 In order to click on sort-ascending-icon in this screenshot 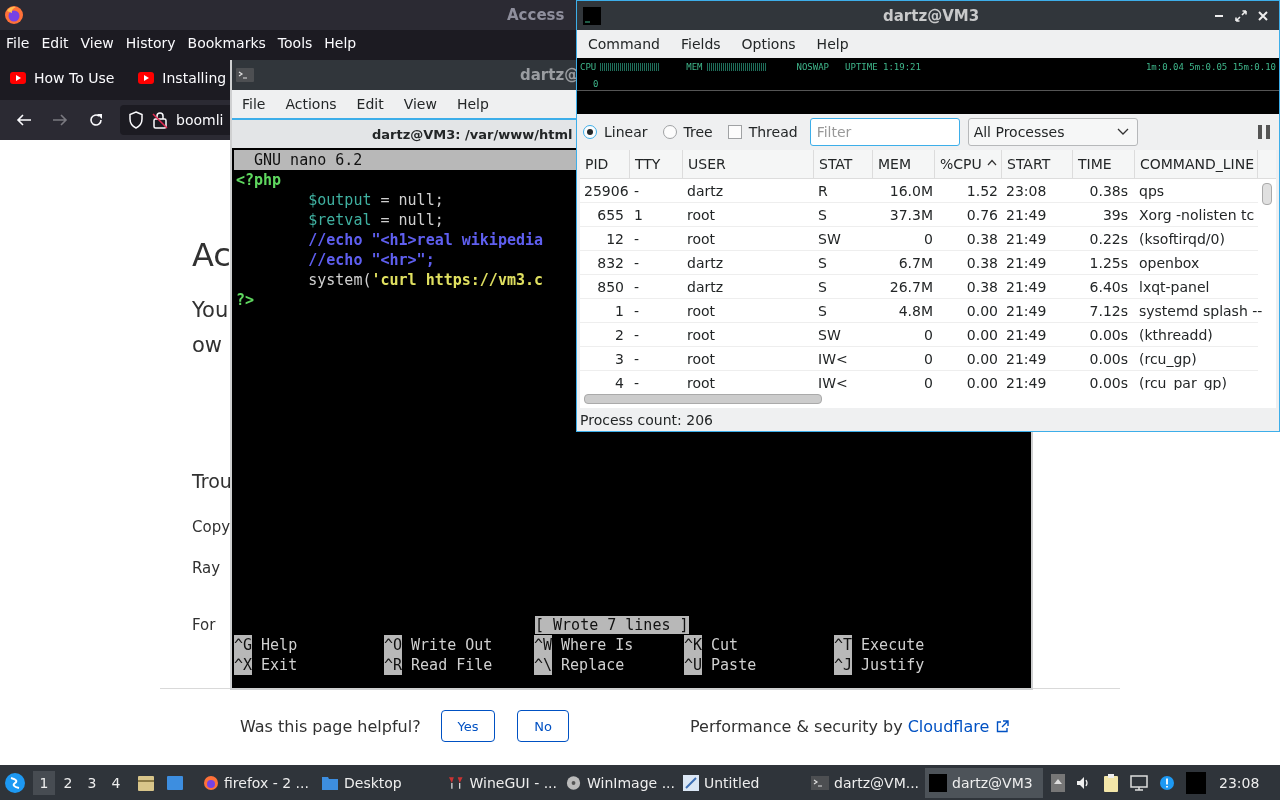, I will do `click(992, 162)`.